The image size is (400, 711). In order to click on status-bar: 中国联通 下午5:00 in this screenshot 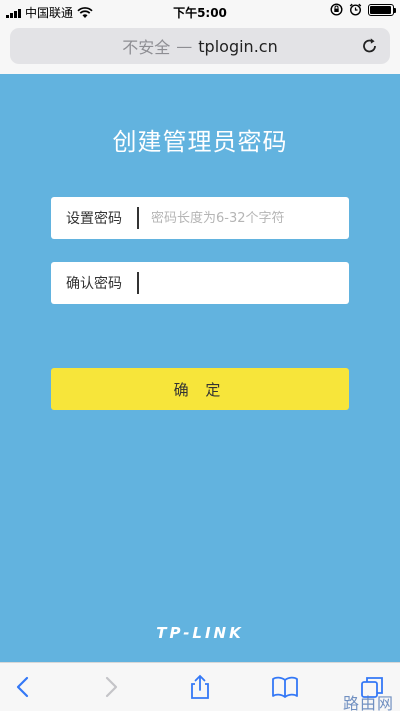, I will do `click(200, 11)`.